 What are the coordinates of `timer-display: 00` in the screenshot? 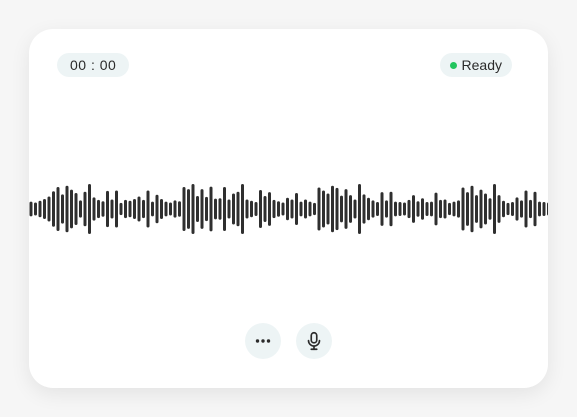 It's located at (93, 65).